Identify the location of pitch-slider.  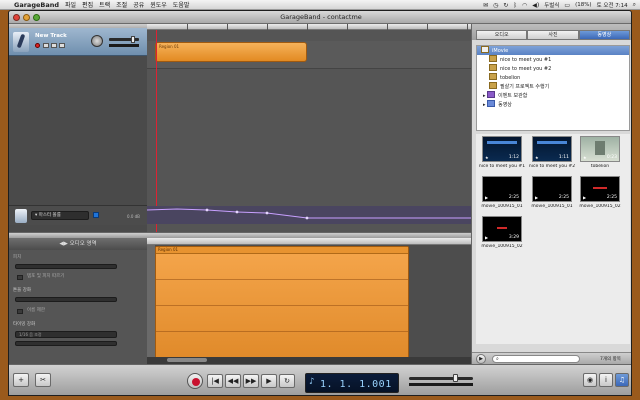
(66, 266).